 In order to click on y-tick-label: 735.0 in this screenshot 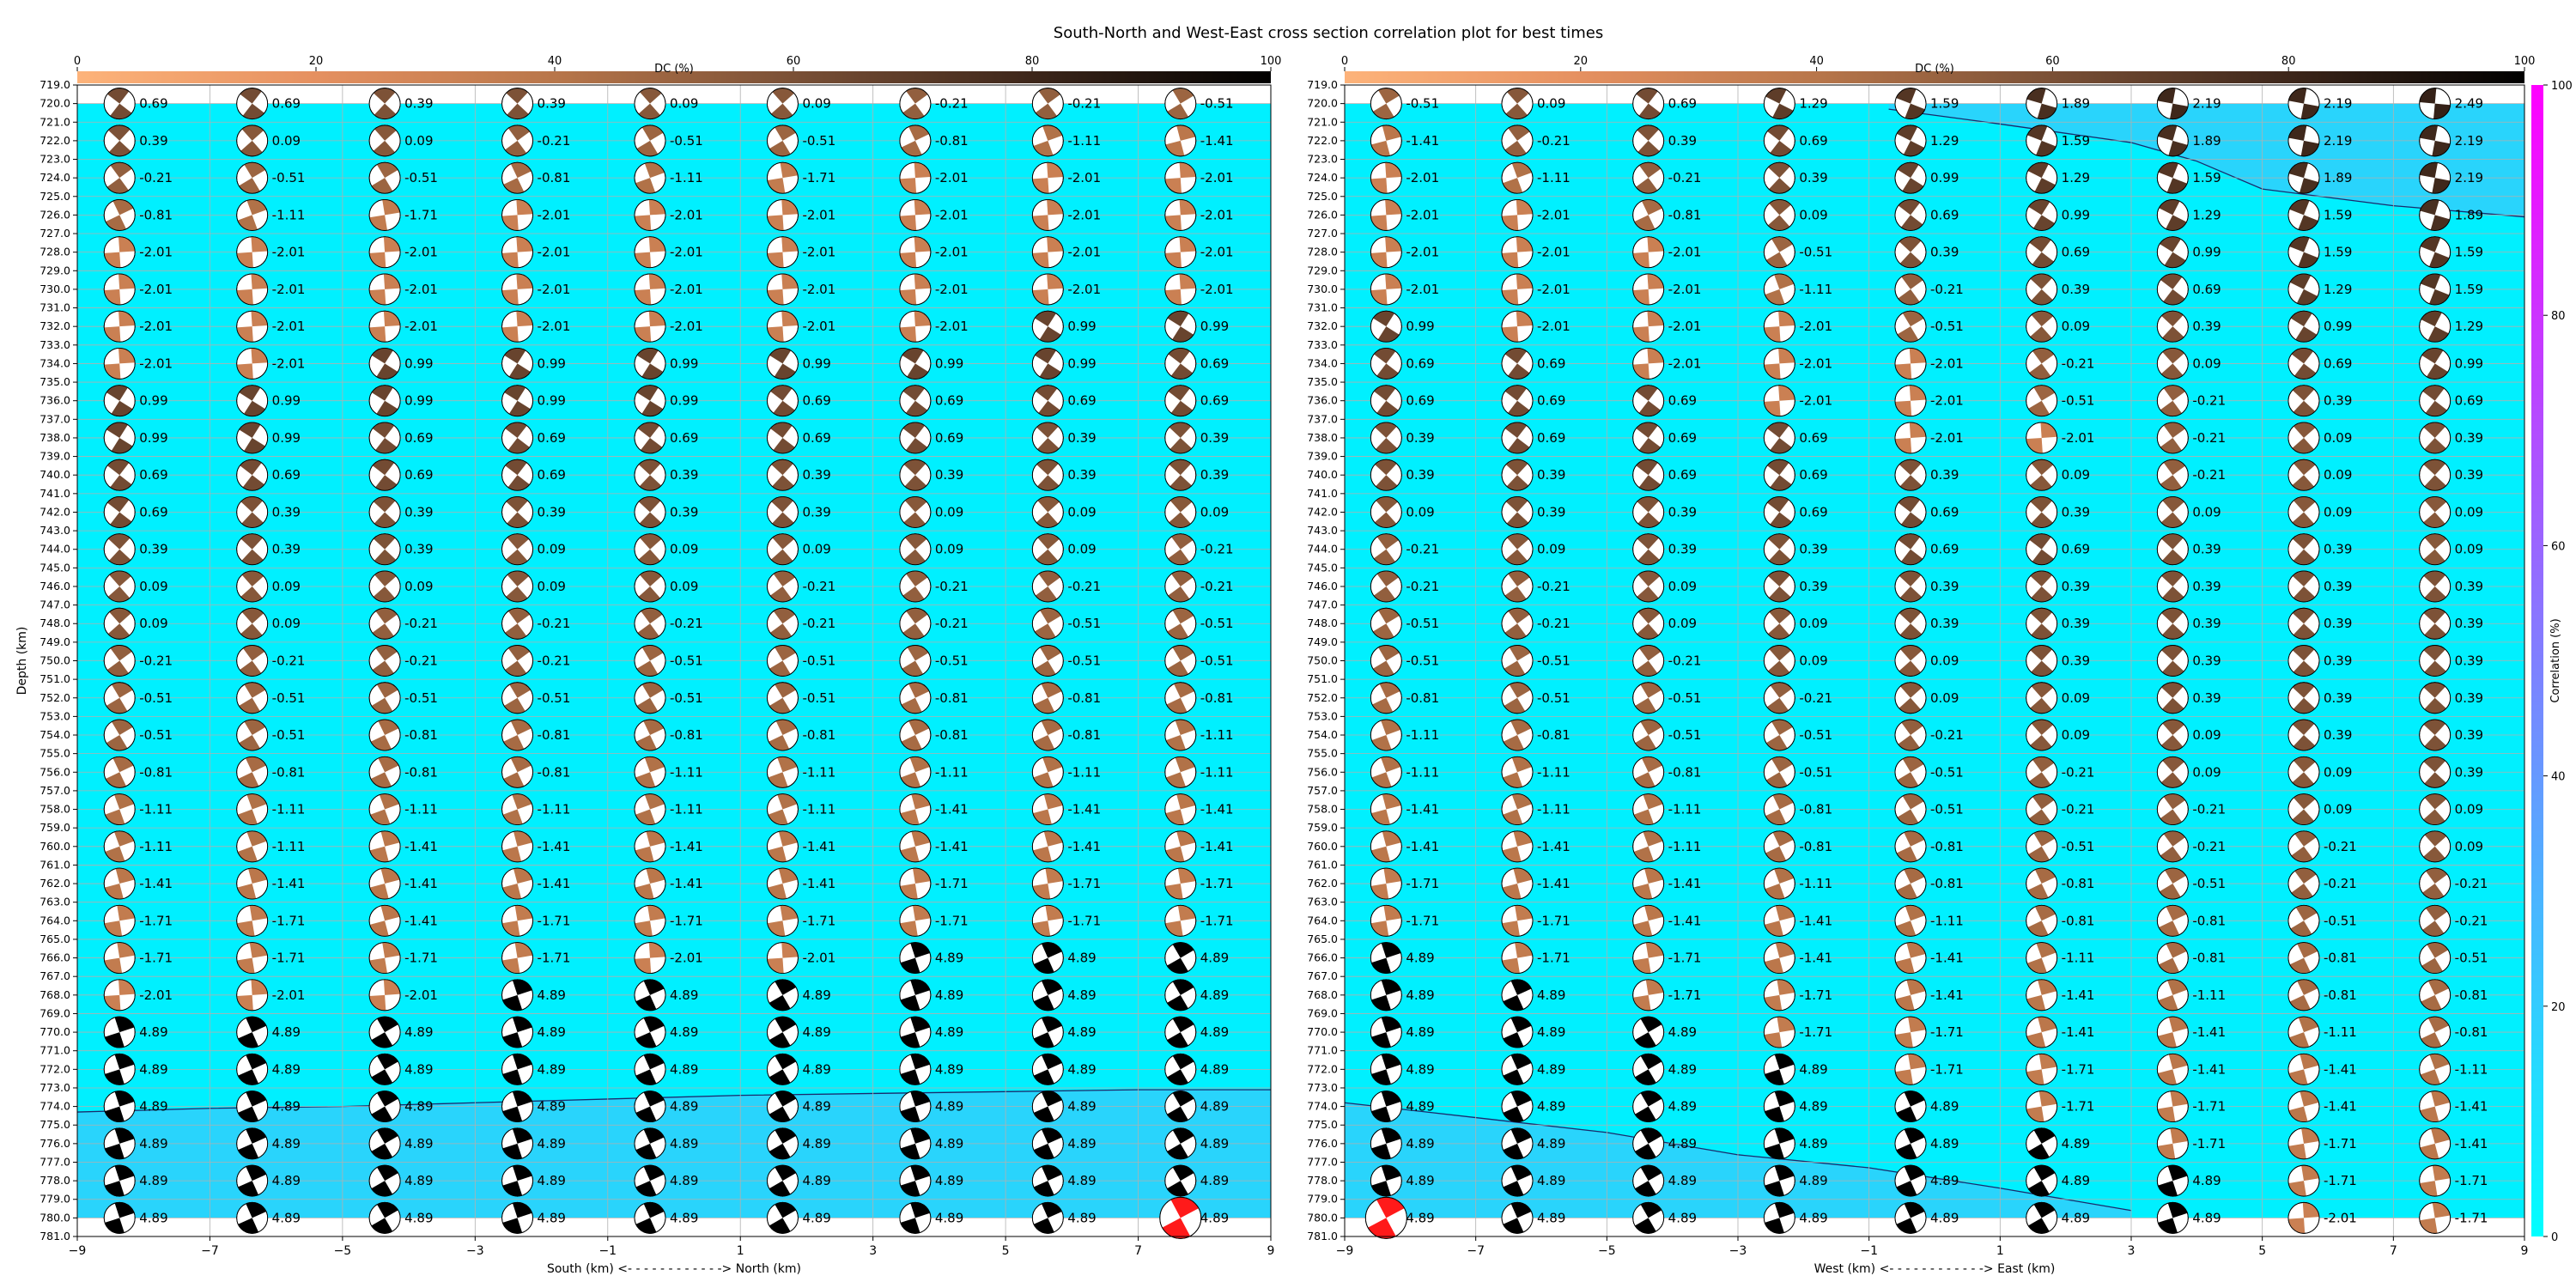, I will do `click(55, 381)`.